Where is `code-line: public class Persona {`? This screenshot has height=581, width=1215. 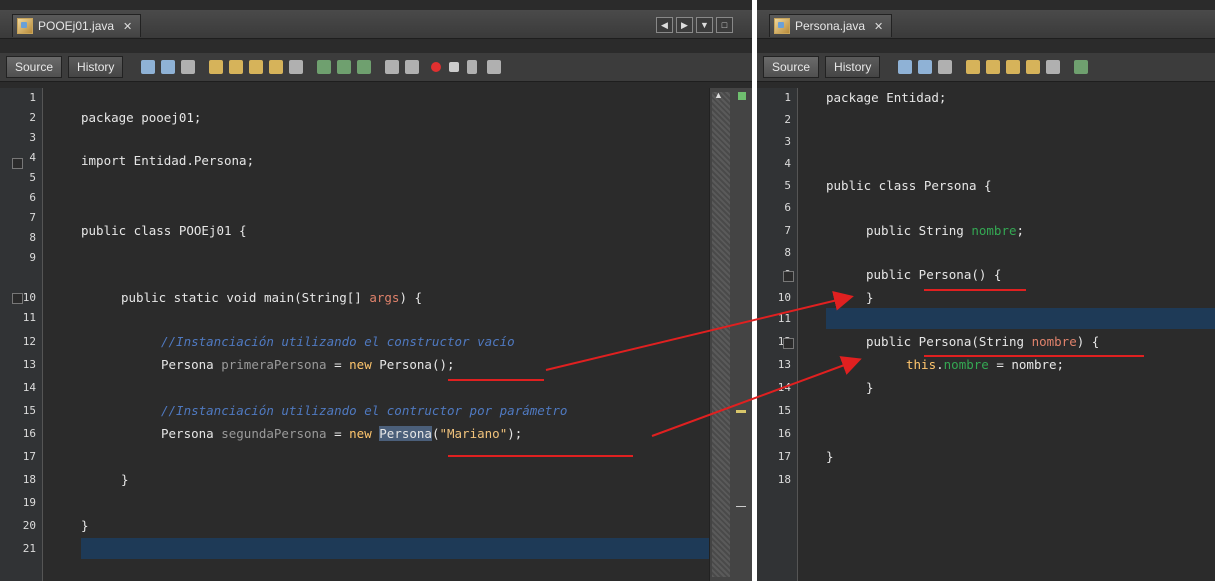 code-line: public class Persona { is located at coordinates (909, 185).